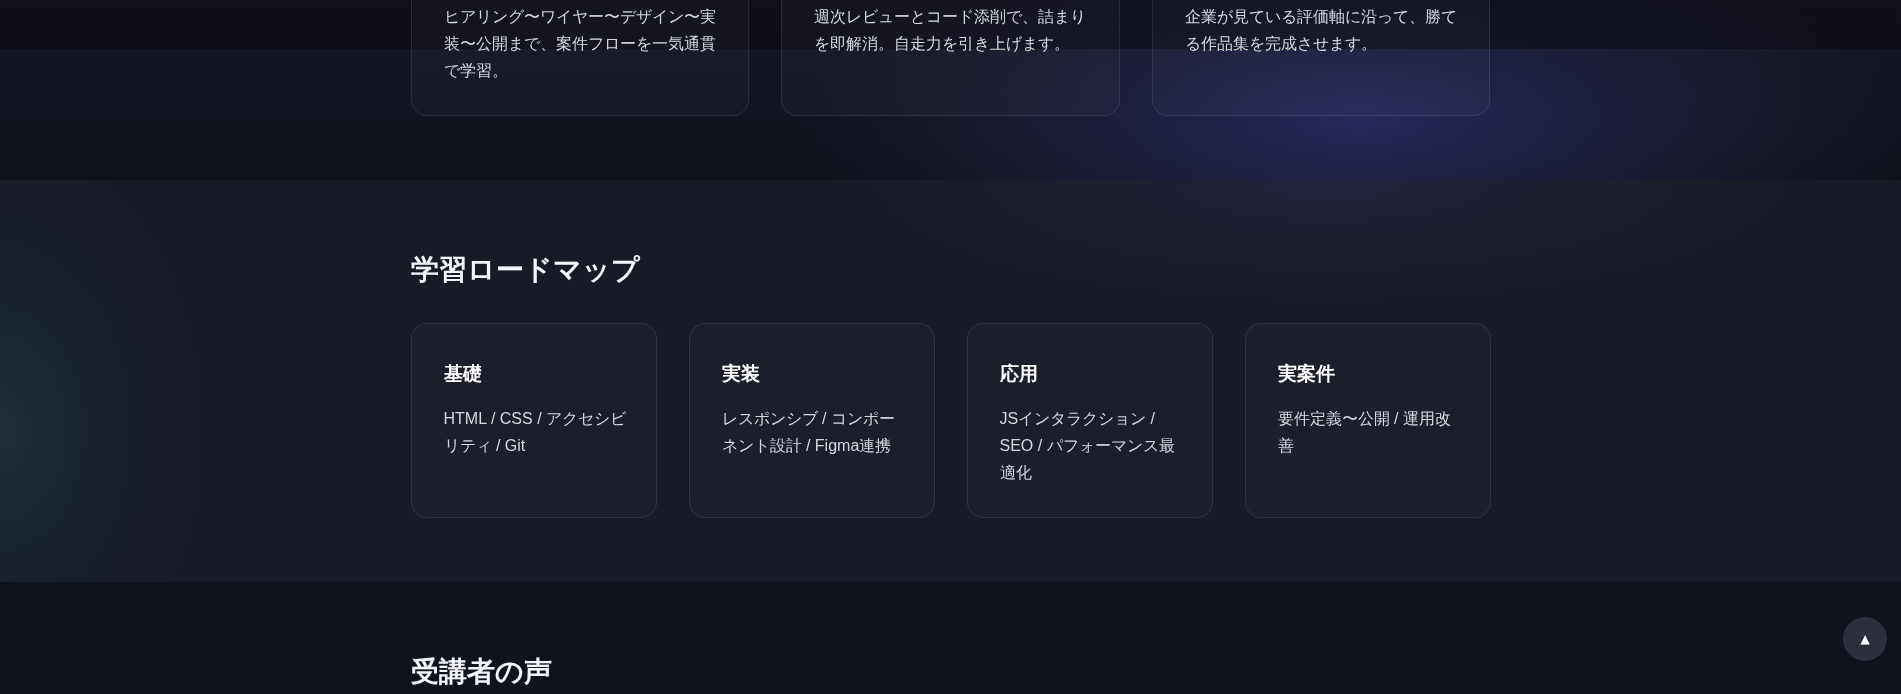  I want to click on section-heading: 学習ロードマップ, so click(525, 270).